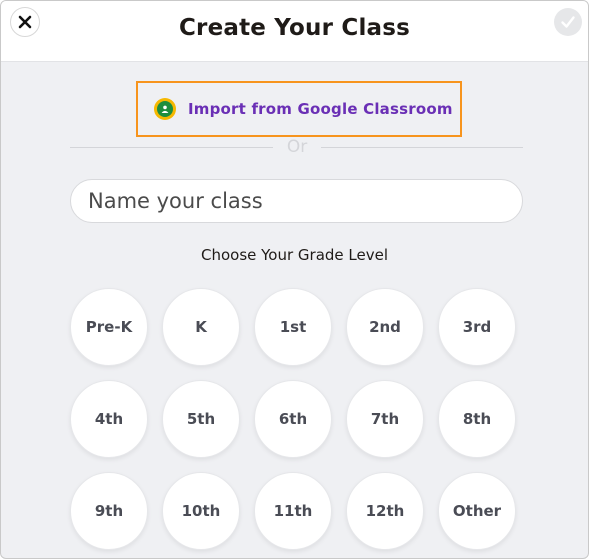  What do you see at coordinates (201, 419) in the screenshot?
I see `grade-option-5th: 5th` at bounding box center [201, 419].